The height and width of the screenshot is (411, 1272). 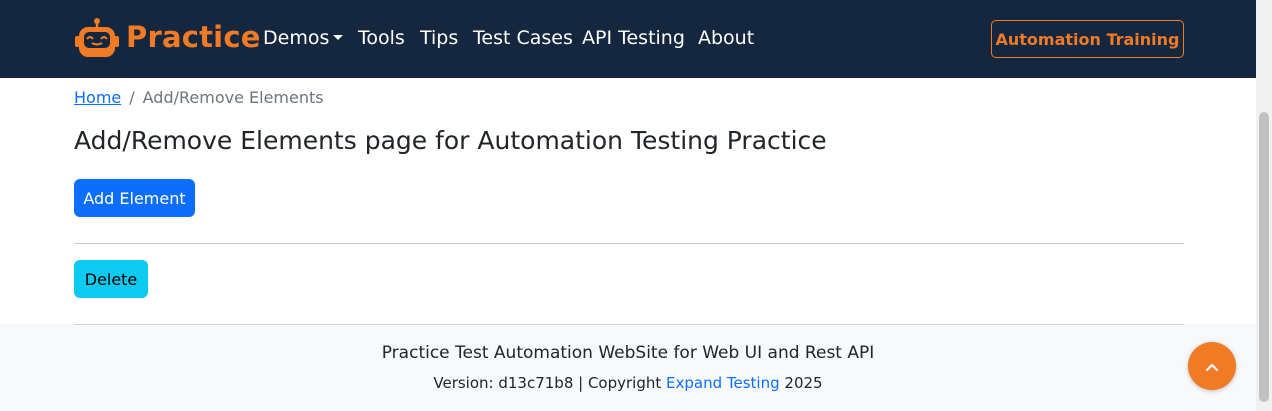 I want to click on nav-item-tools: Tools, so click(x=381, y=38).